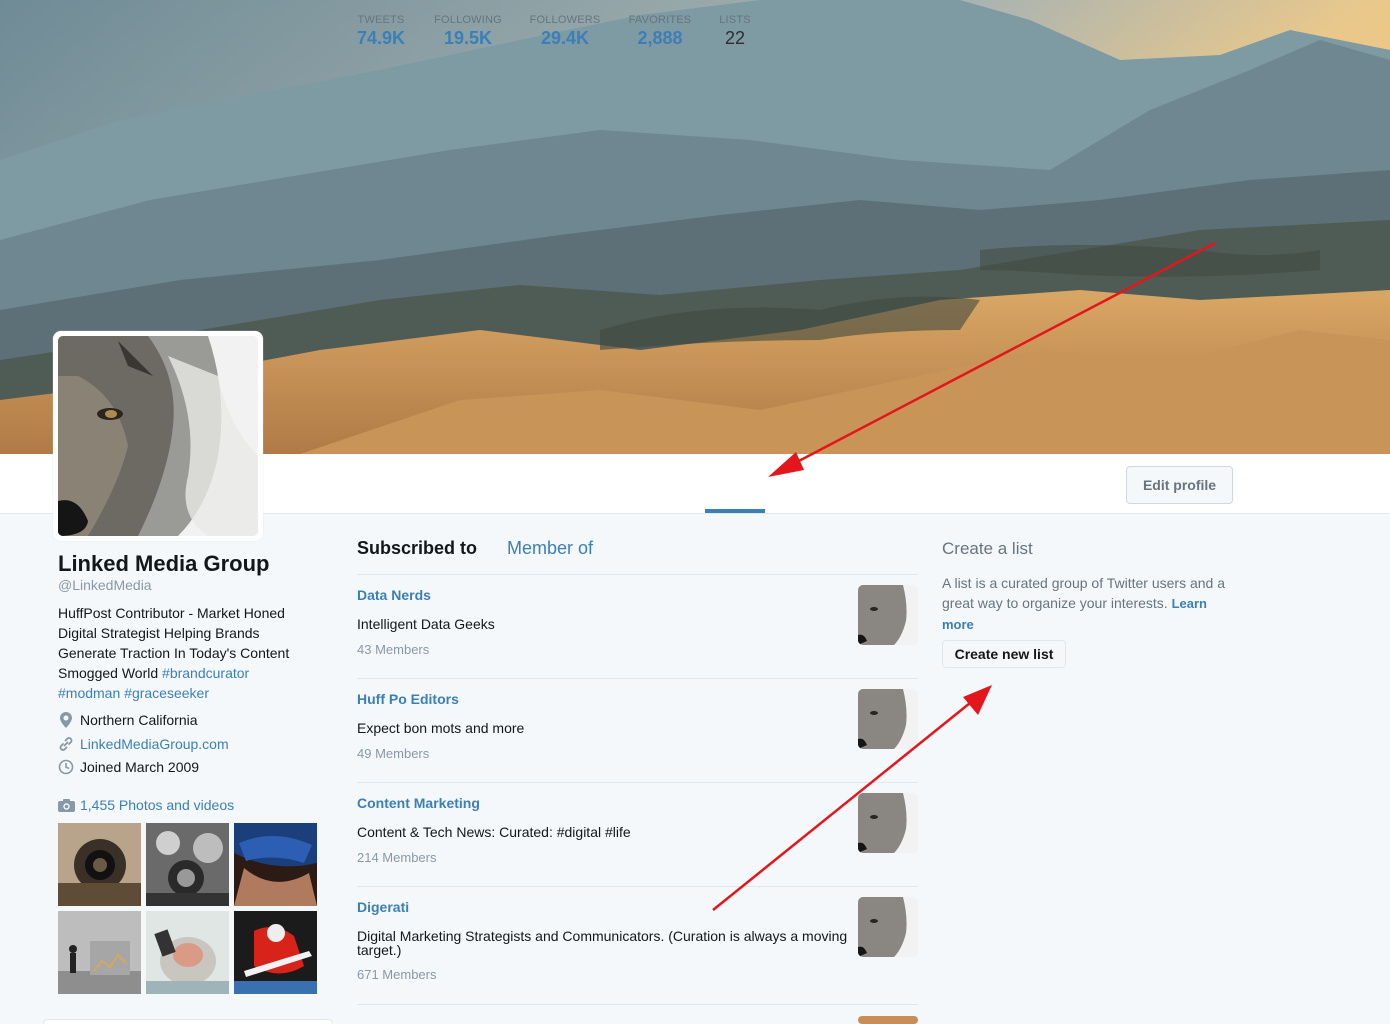 The image size is (1390, 1024). I want to click on photos-videos-label: 1,455 Photos and videos, so click(157, 805).